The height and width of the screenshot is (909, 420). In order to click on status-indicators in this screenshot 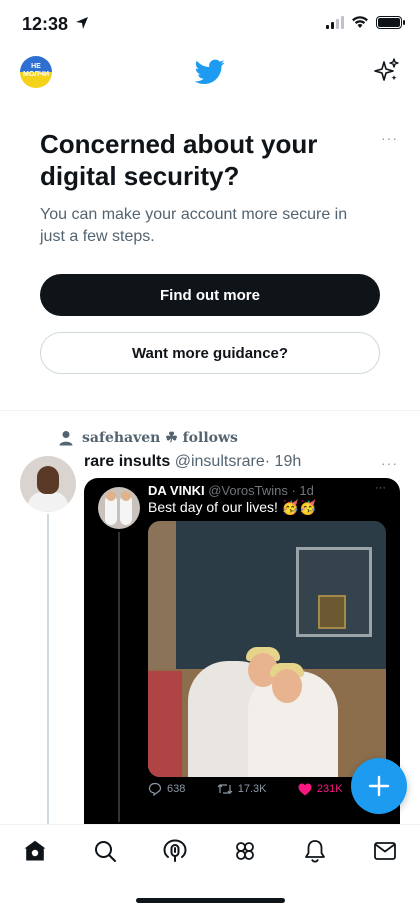, I will do `click(365, 22)`.